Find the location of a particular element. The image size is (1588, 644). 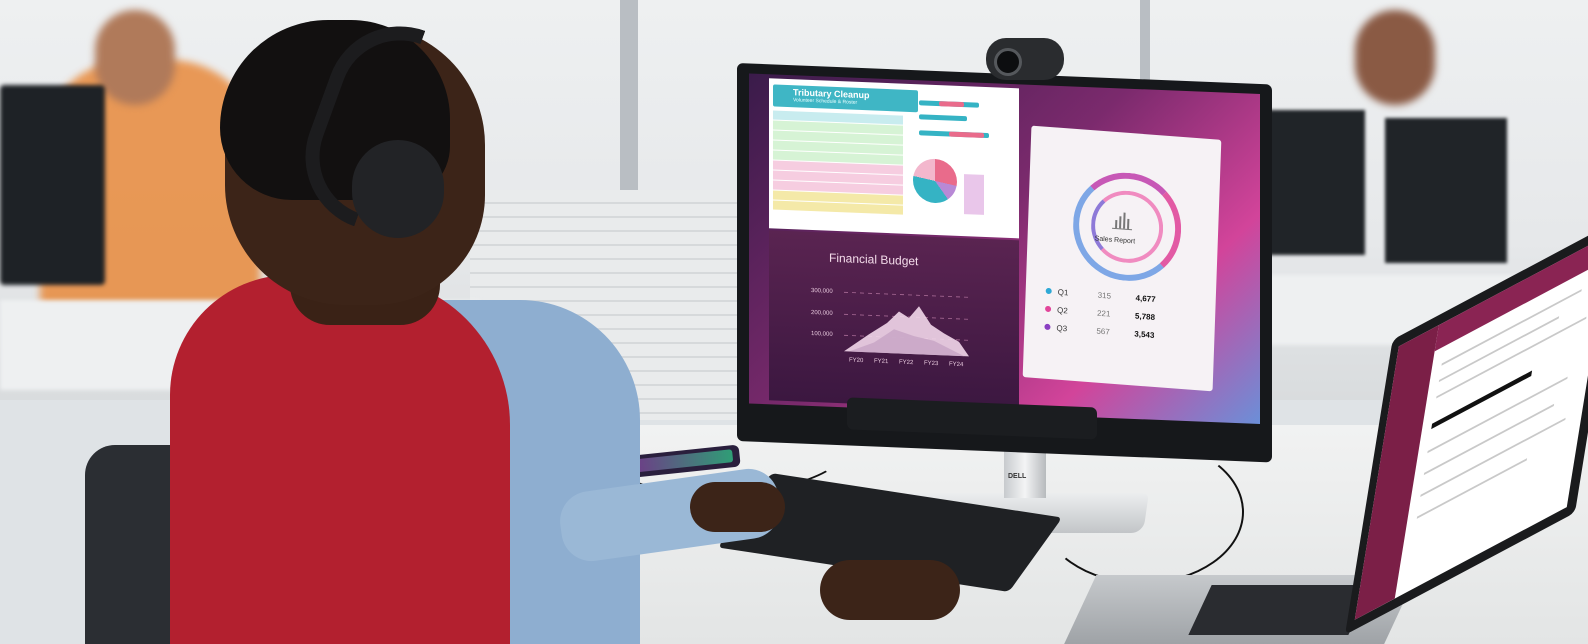

legend-value-b: 4,677 is located at coordinates (1145, 299).